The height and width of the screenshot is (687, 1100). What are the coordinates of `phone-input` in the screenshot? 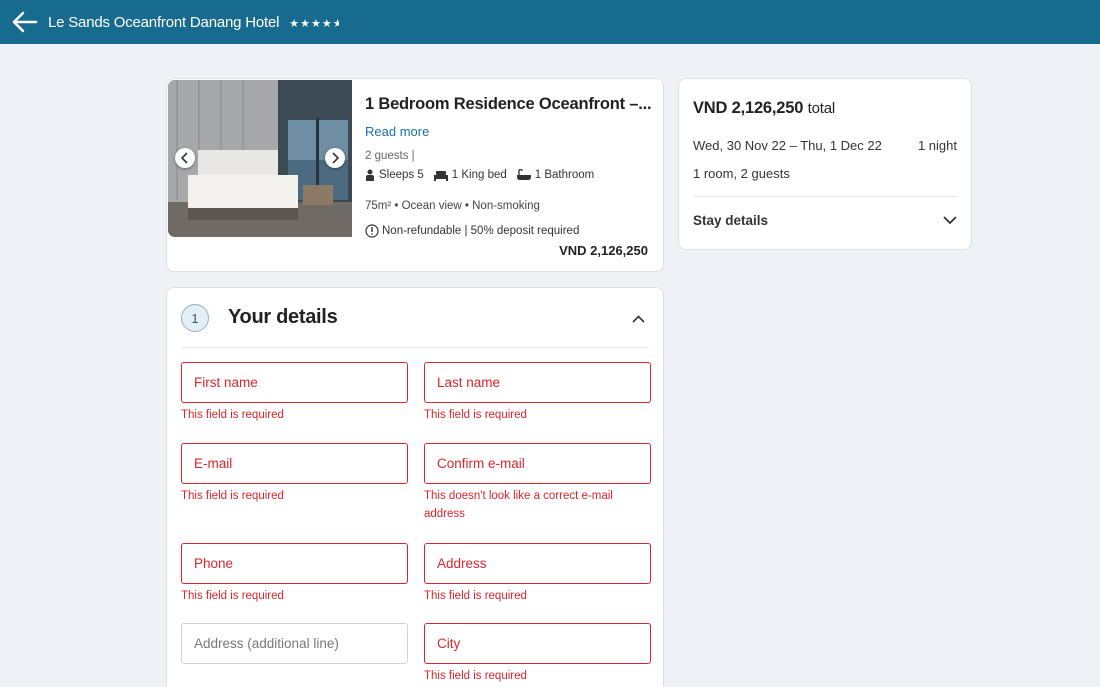 It's located at (294, 563).